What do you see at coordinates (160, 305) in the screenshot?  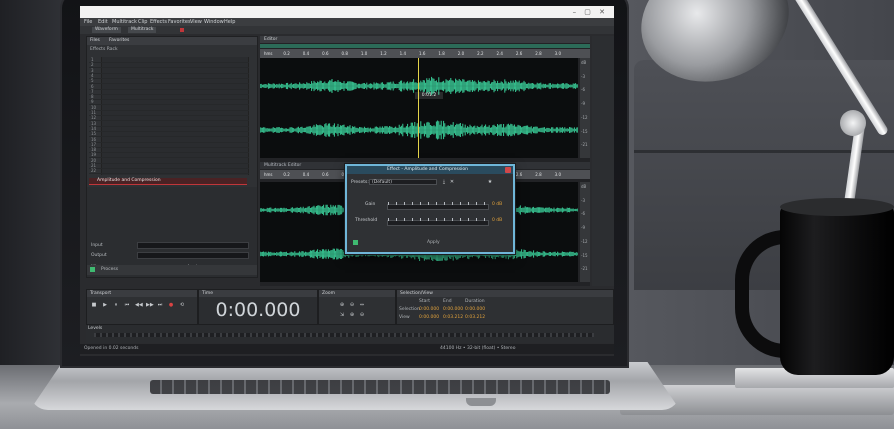 I see `skip-end-icon: ⏭` at bounding box center [160, 305].